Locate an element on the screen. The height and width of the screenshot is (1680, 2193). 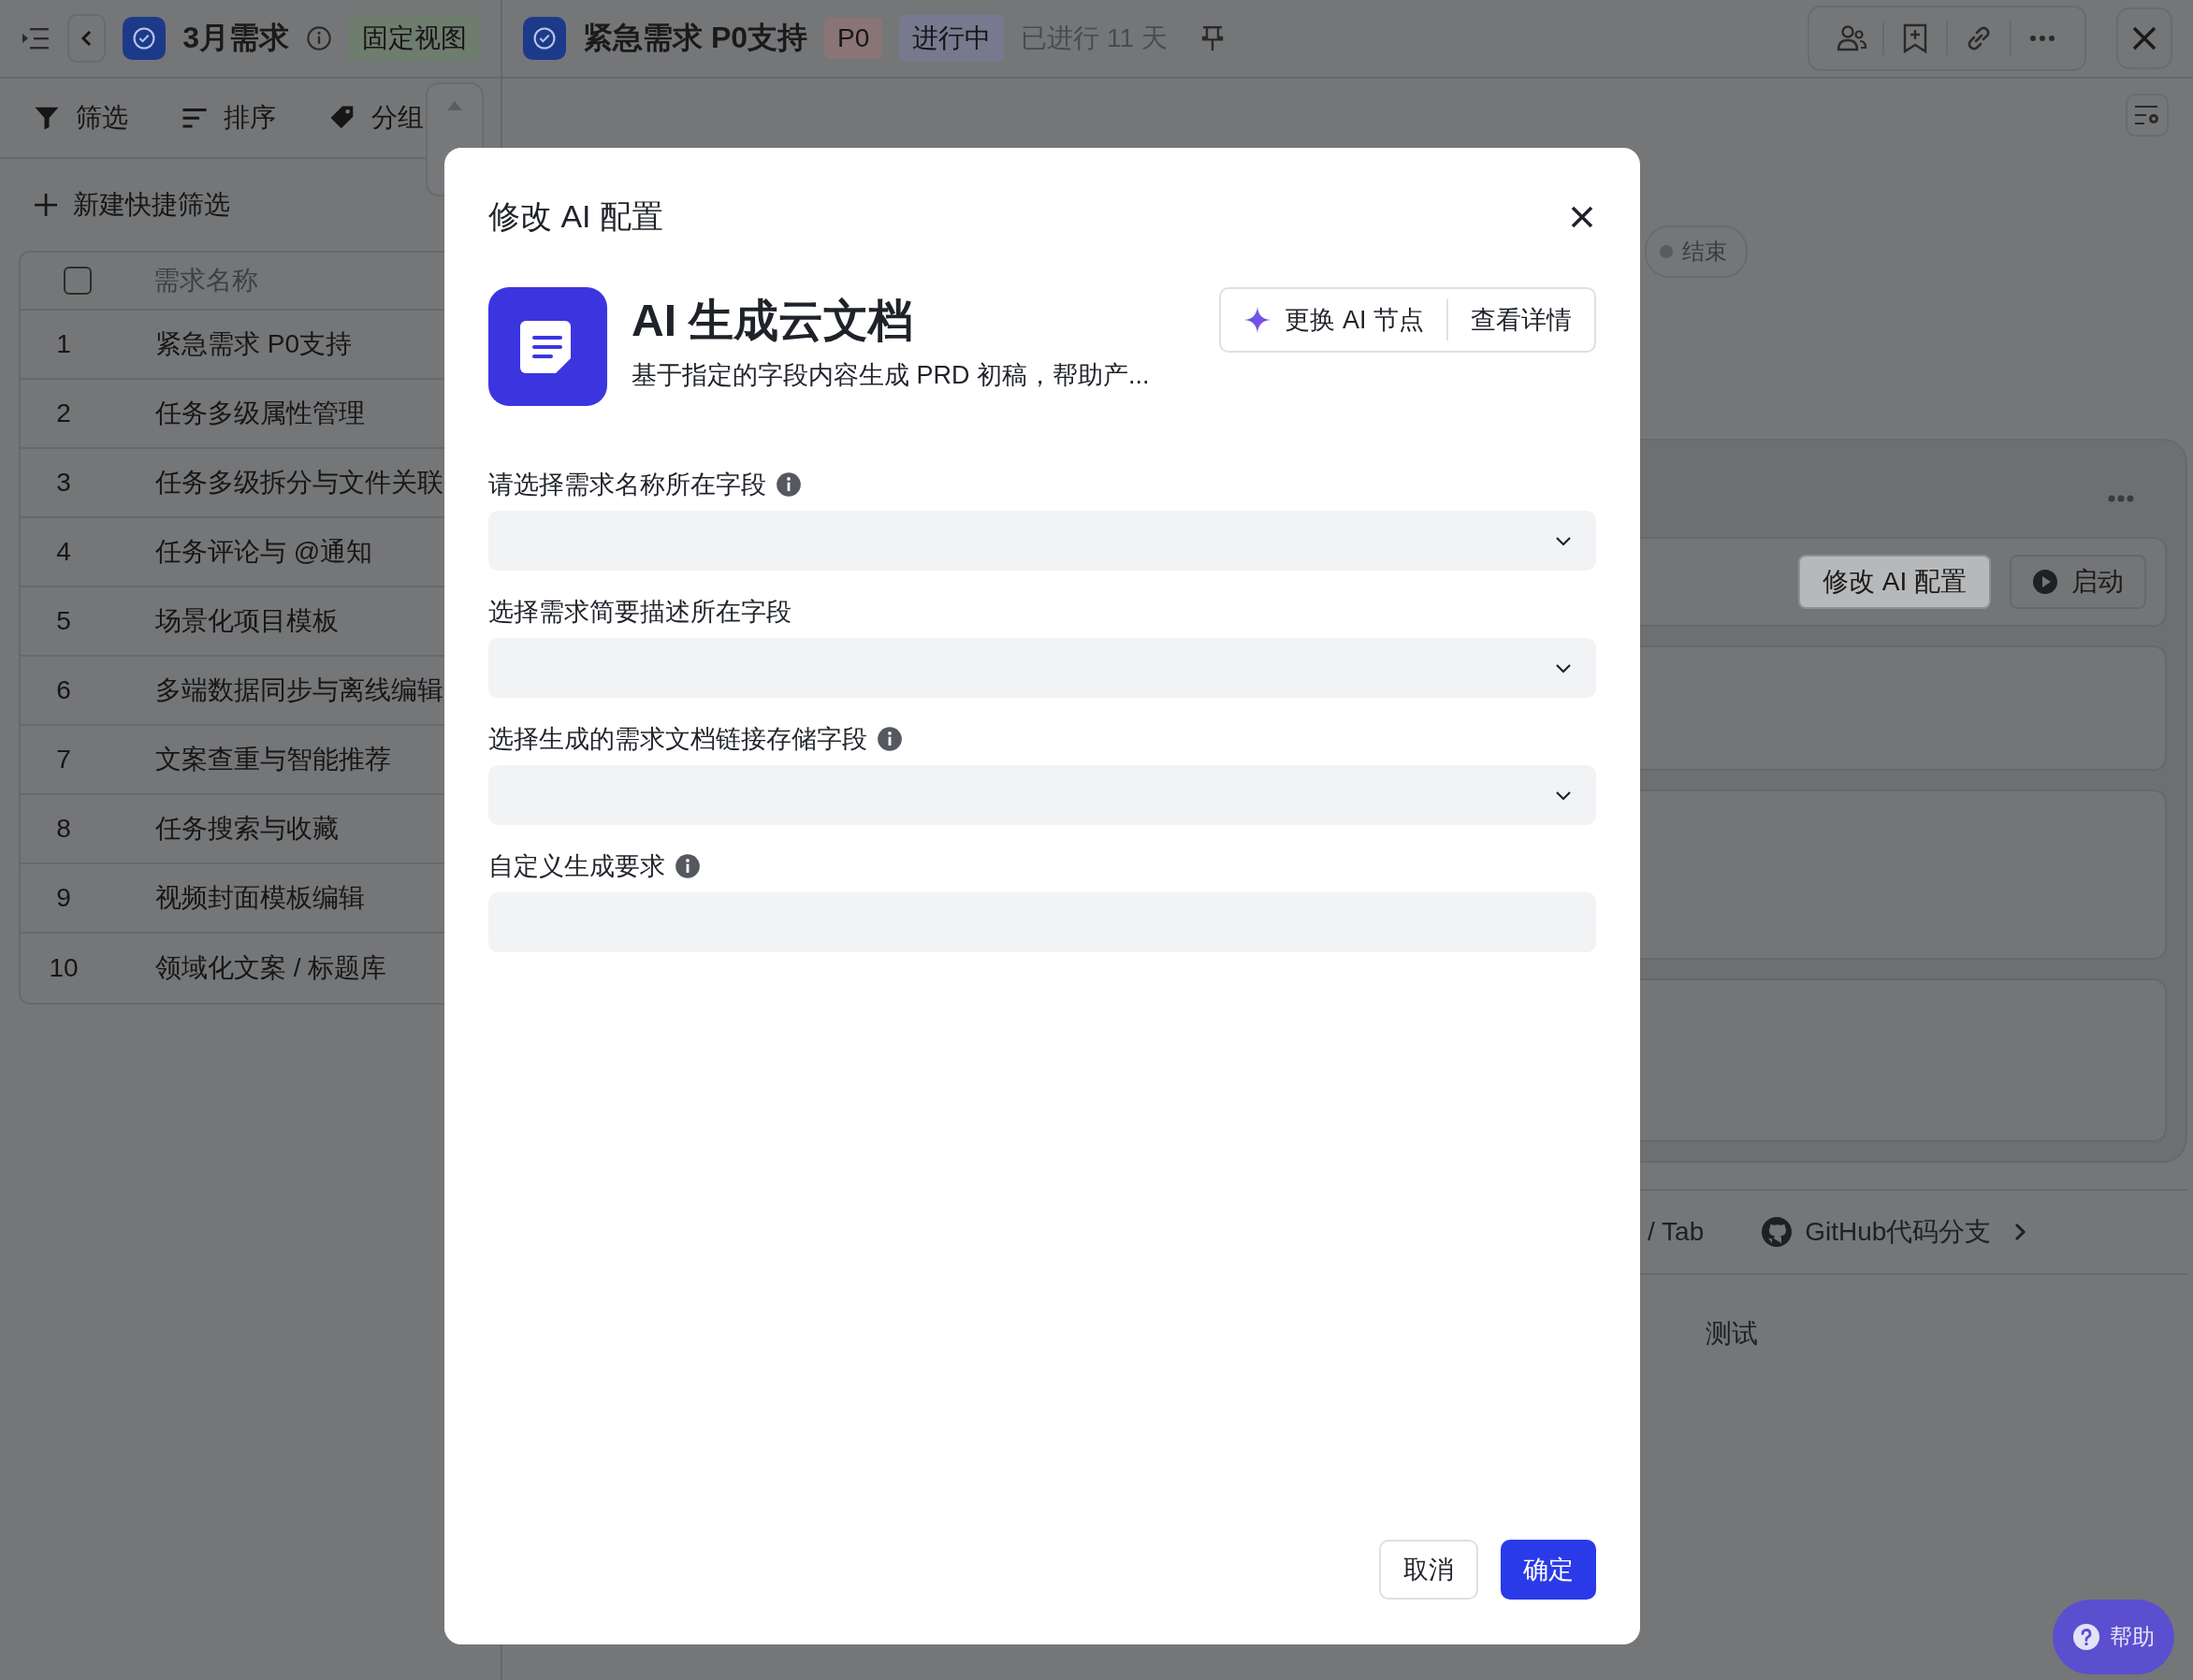
row-number: 7 is located at coordinates (63, 760).